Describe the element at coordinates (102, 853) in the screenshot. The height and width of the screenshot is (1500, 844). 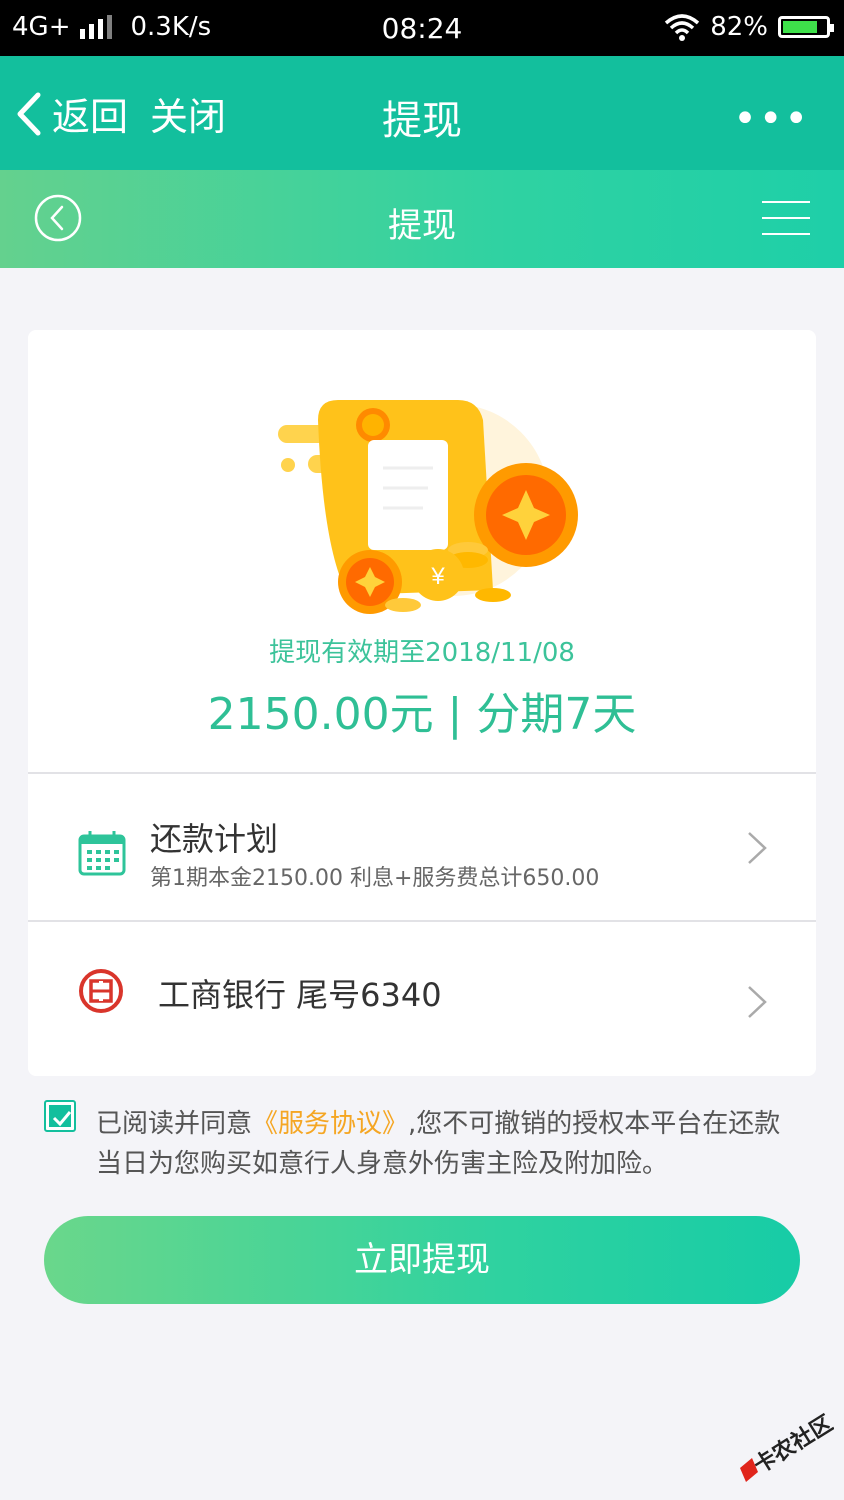
I see `calendar-icon` at that location.